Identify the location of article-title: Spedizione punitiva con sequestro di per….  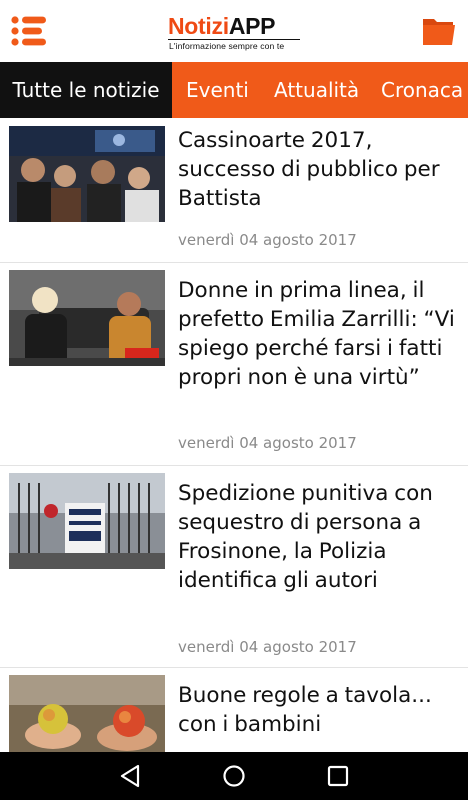
(319, 537).